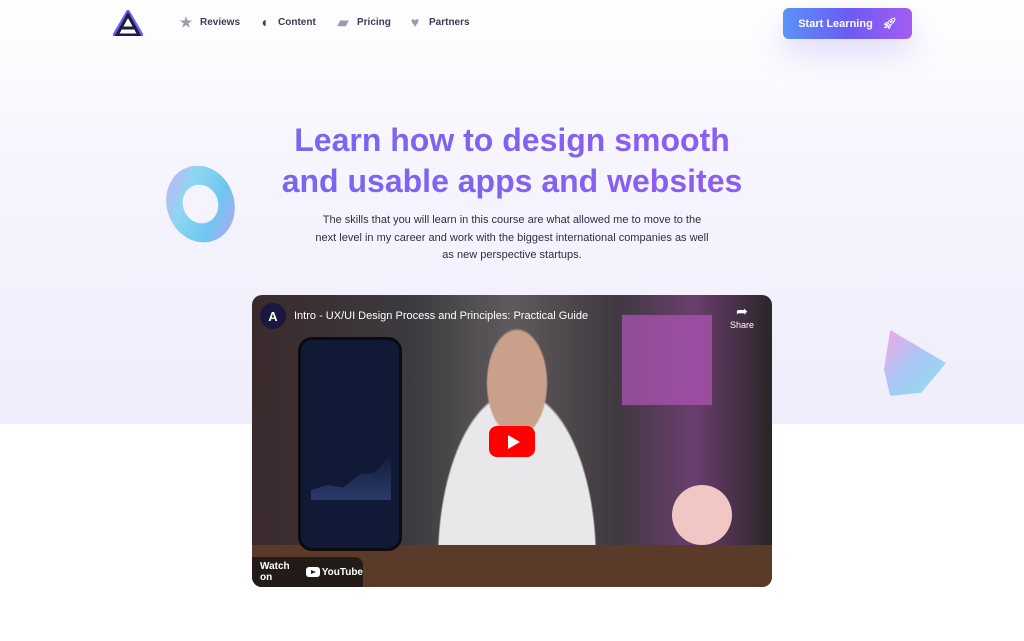 The image size is (1024, 641). I want to click on logo, so click(128, 23).